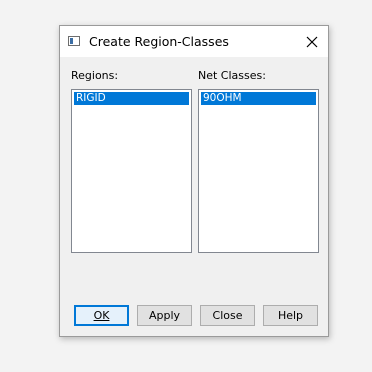 This screenshot has height=372, width=372. Describe the element at coordinates (131, 171) in the screenshot. I see `regions-listbox: RIGID` at that location.